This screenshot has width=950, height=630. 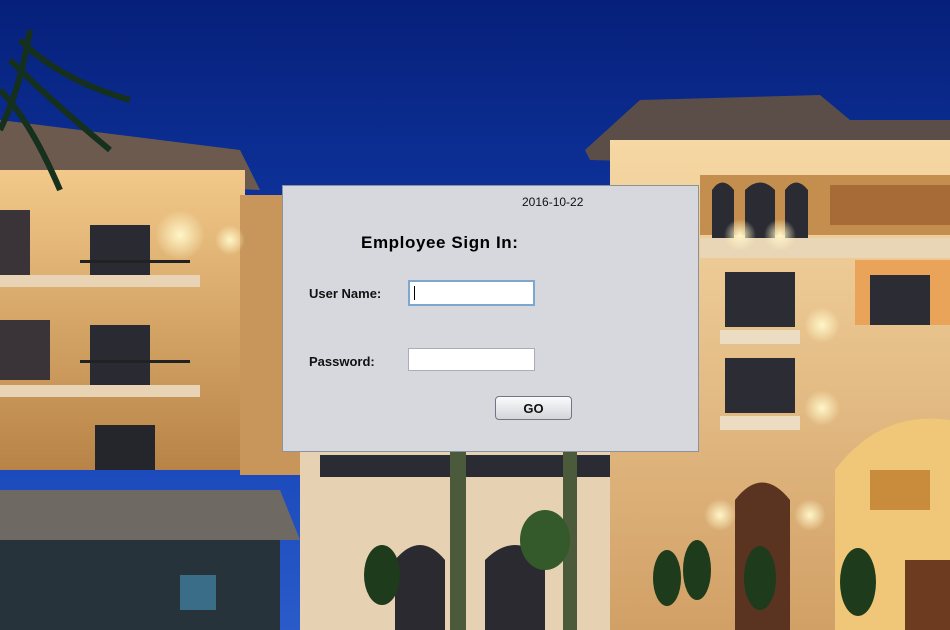 What do you see at coordinates (471, 359) in the screenshot?
I see `password-input` at bounding box center [471, 359].